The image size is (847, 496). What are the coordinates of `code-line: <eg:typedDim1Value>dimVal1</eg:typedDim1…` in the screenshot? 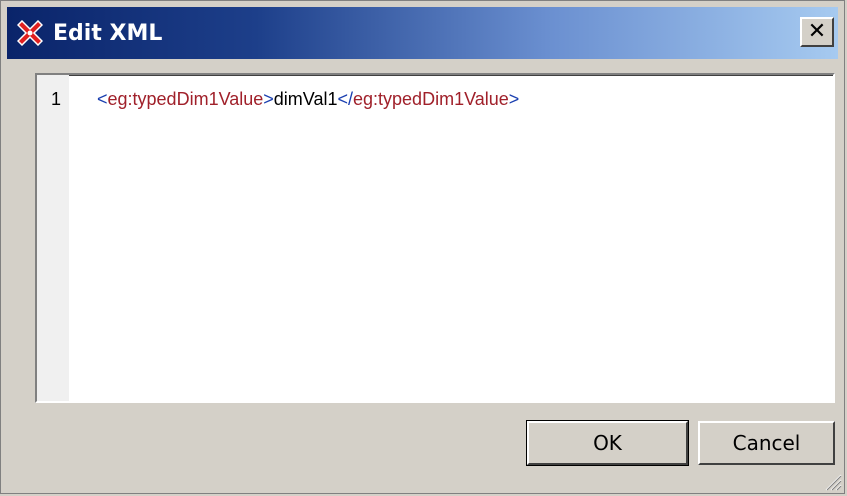 It's located at (308, 99).